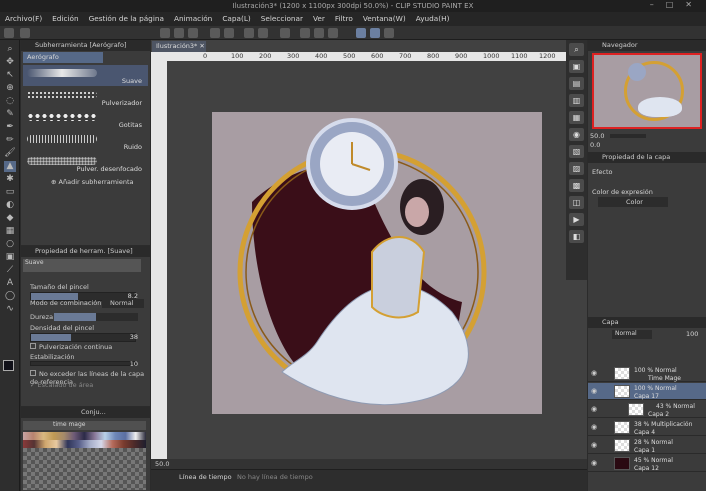 This screenshot has width=706, height=491. I want to click on select-all-icon, so click(305, 33).